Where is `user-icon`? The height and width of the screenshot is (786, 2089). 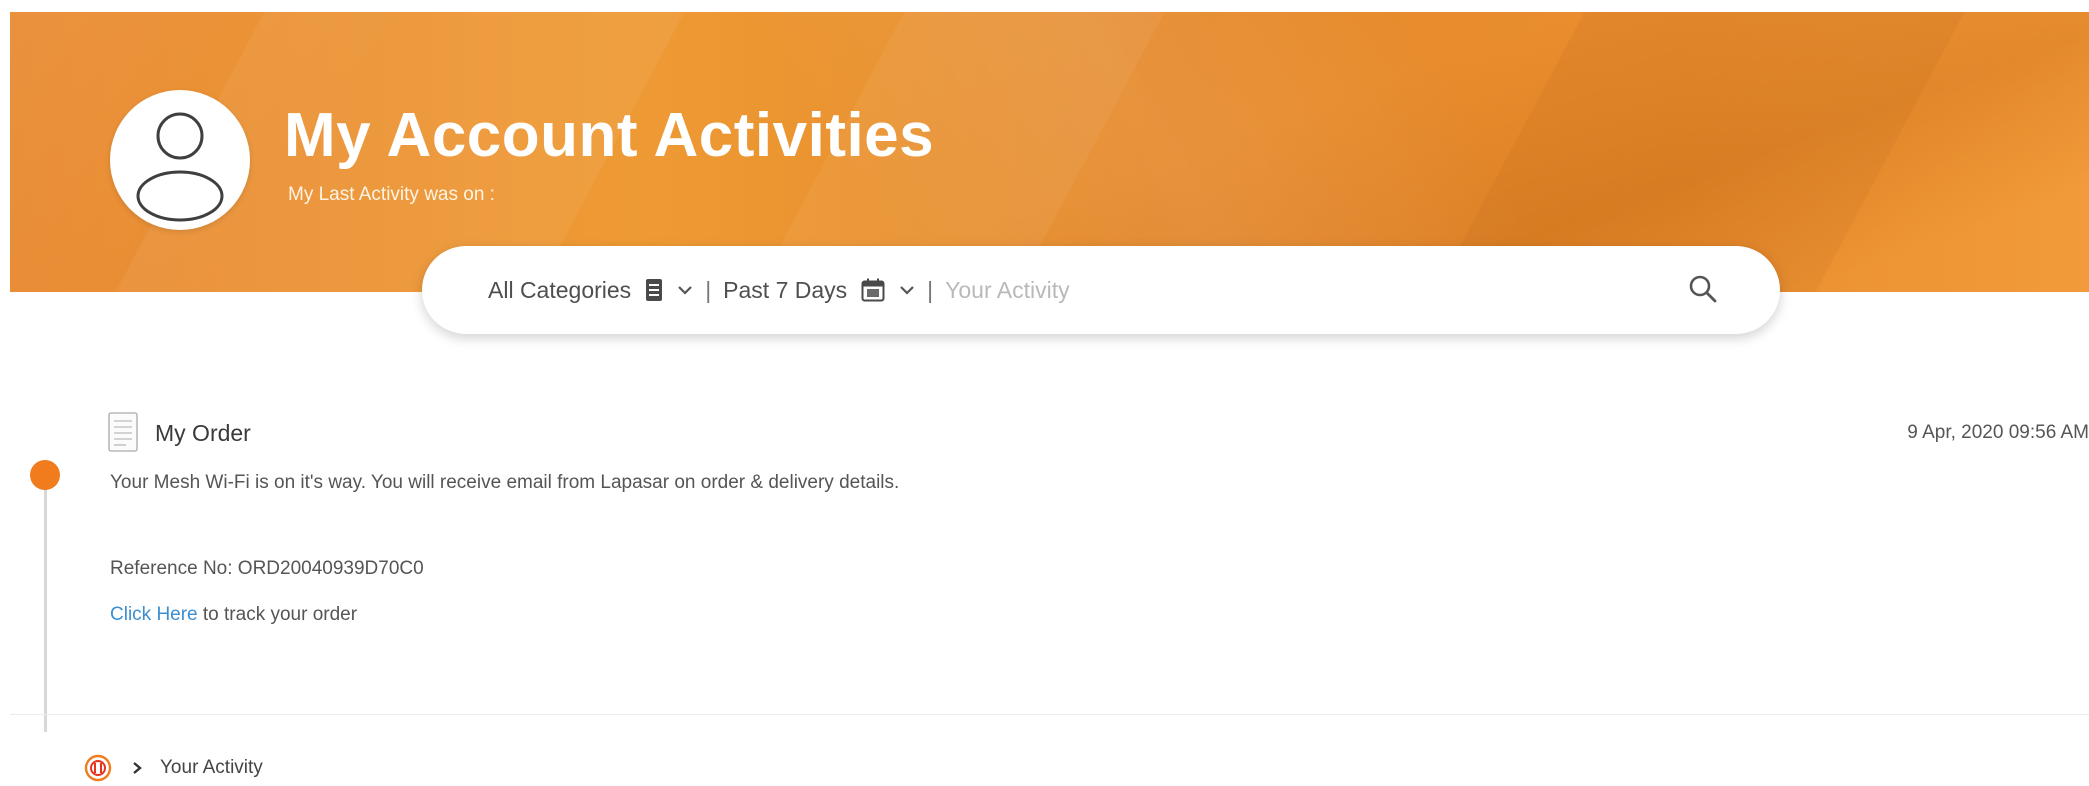 user-icon is located at coordinates (180, 167).